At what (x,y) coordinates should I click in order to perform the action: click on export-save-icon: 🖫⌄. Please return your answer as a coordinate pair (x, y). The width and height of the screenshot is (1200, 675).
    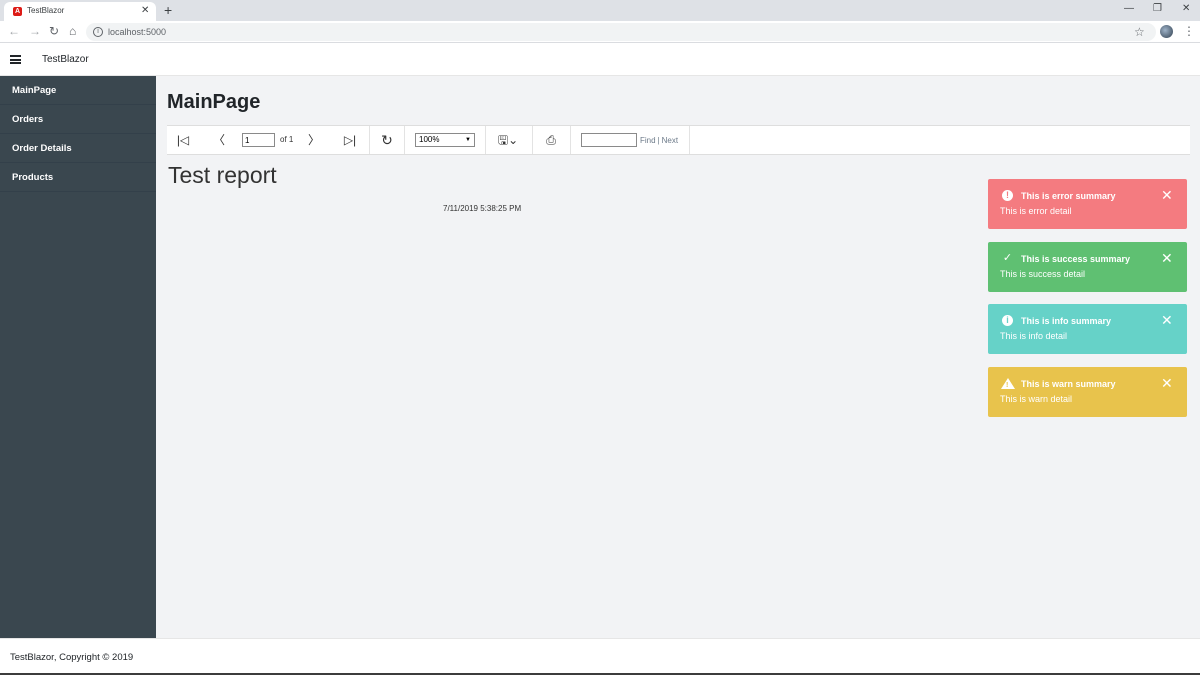
    Looking at the image, I should click on (508, 140).